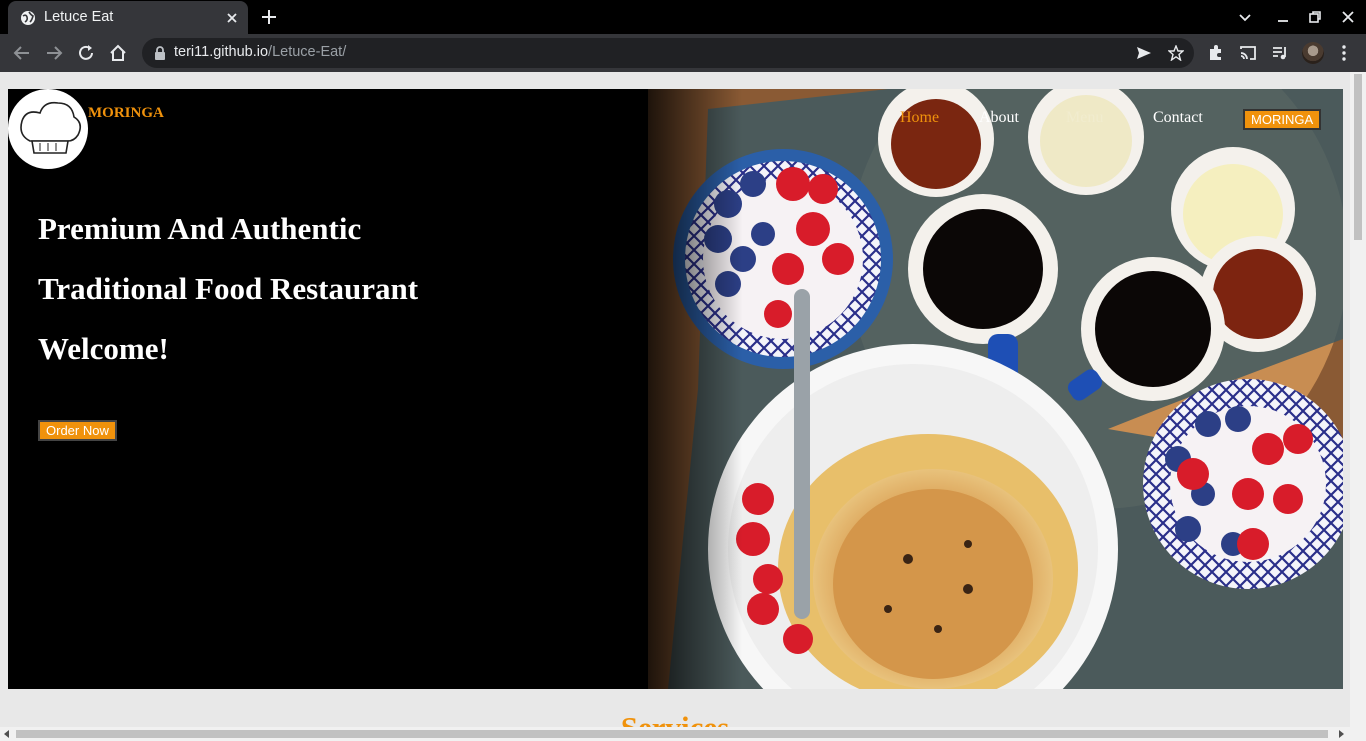  I want to click on url-host: teri11.github.io, so click(221, 52).